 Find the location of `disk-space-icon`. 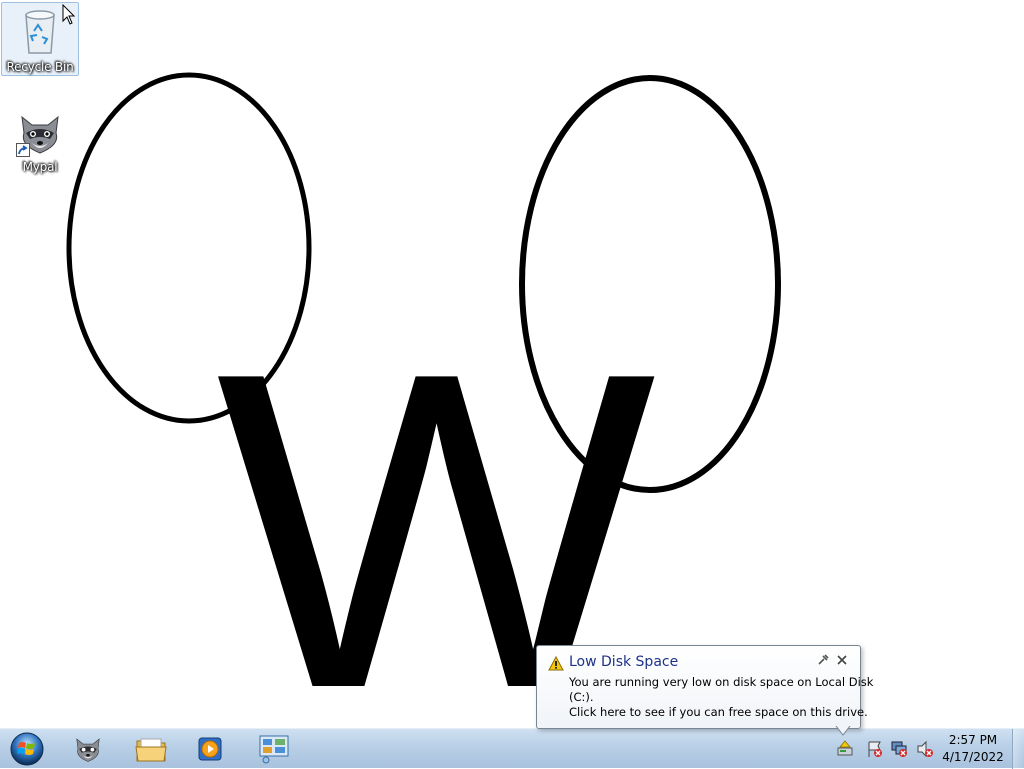

disk-space-icon is located at coordinates (845, 749).